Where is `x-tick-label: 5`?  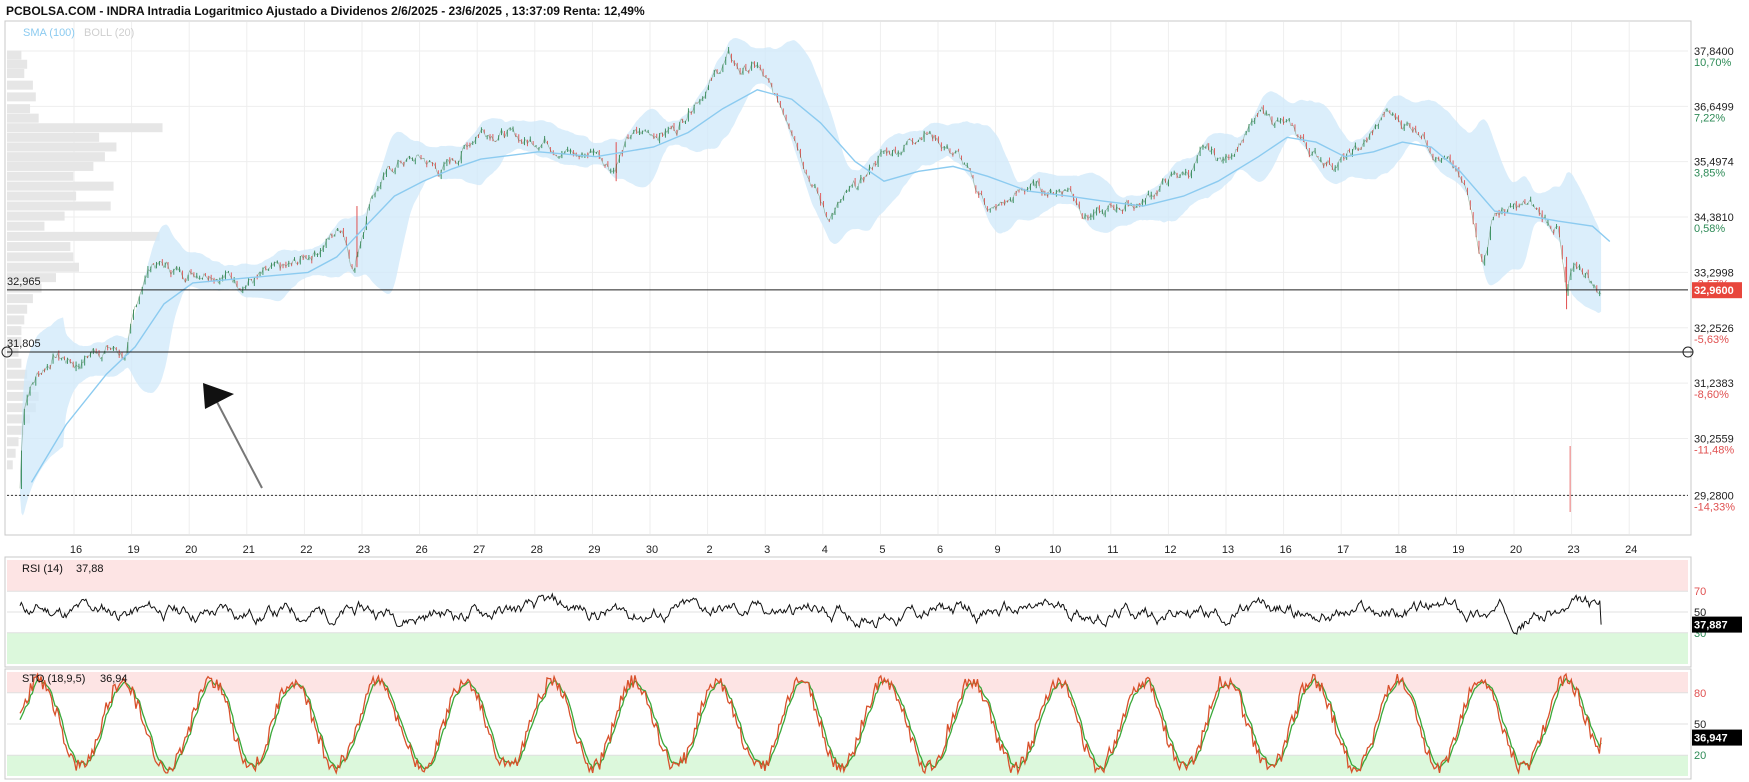 x-tick-label: 5 is located at coordinates (882, 550).